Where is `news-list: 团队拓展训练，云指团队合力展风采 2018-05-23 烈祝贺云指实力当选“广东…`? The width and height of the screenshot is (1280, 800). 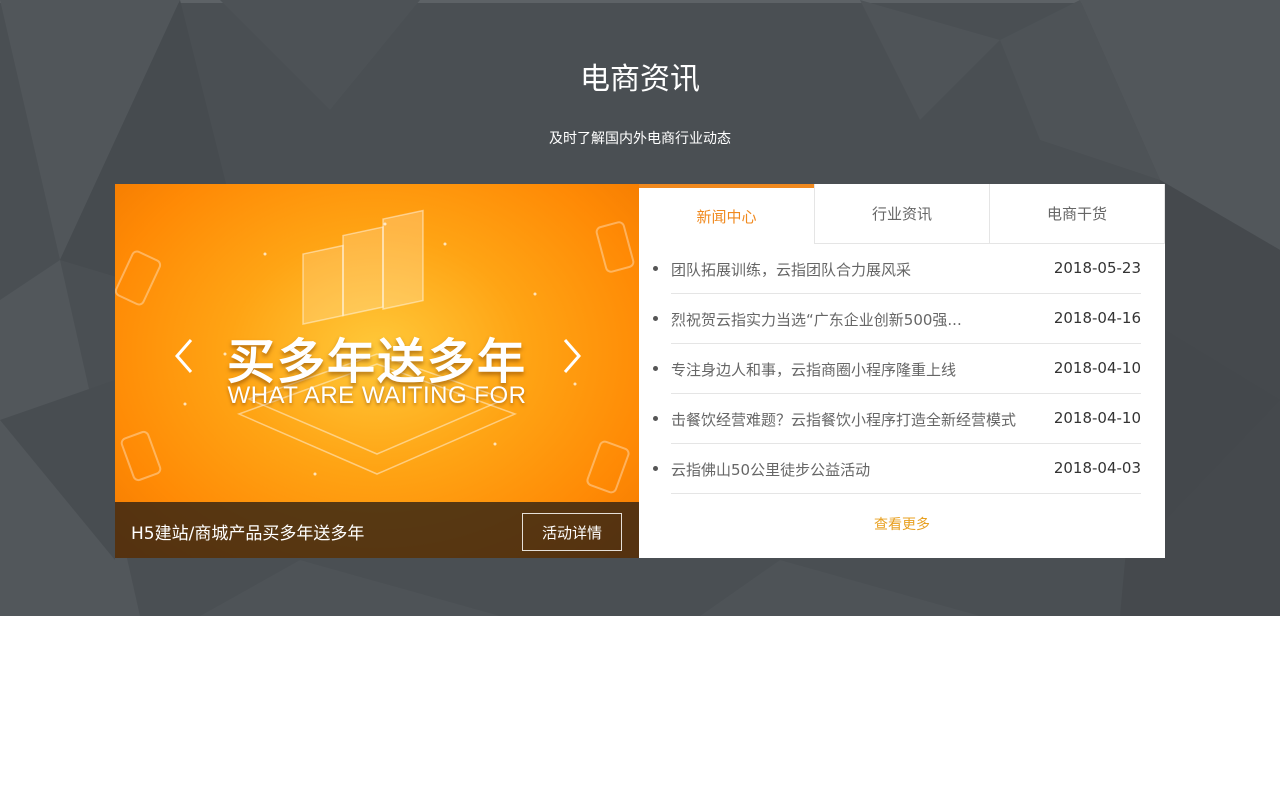
news-list: 团队拓展训练，云指团队合力展风采 2018-05-23 烈祝贺云指实力当选“广东… is located at coordinates (902, 369).